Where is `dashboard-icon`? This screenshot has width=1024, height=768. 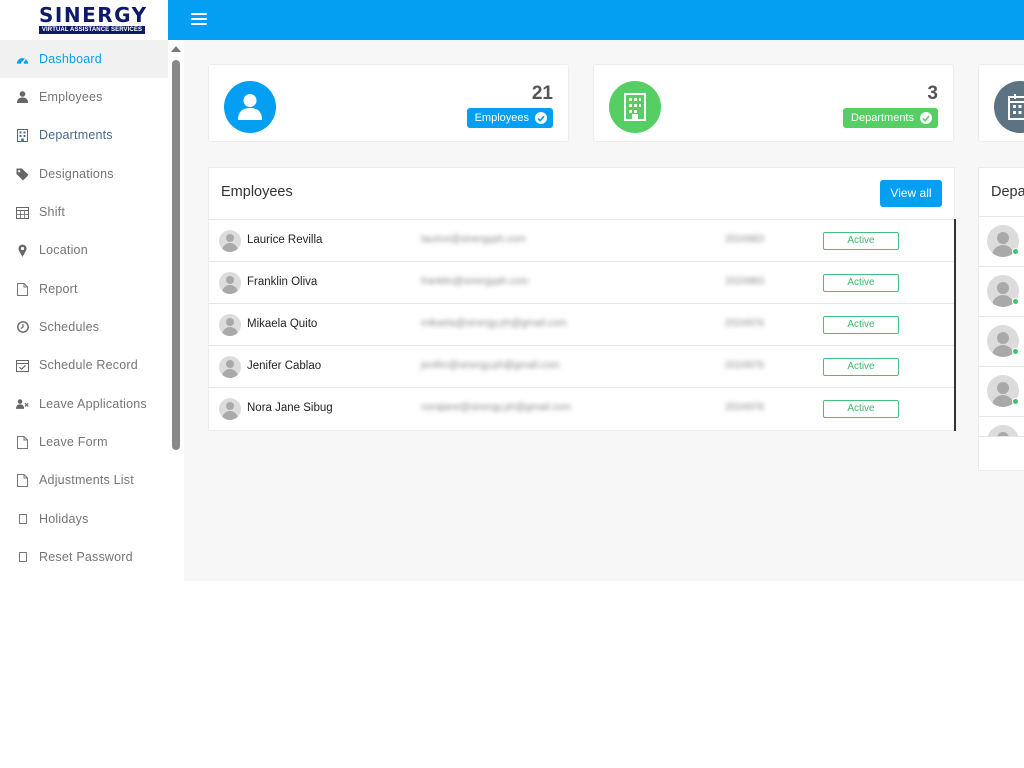 dashboard-icon is located at coordinates (22, 59).